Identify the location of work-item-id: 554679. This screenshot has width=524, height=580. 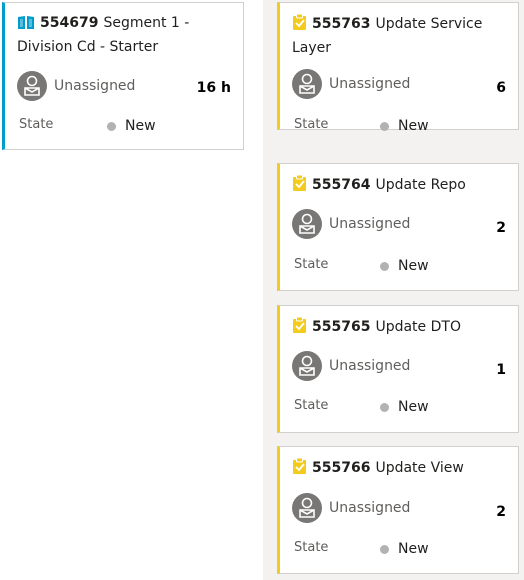
(69, 23).